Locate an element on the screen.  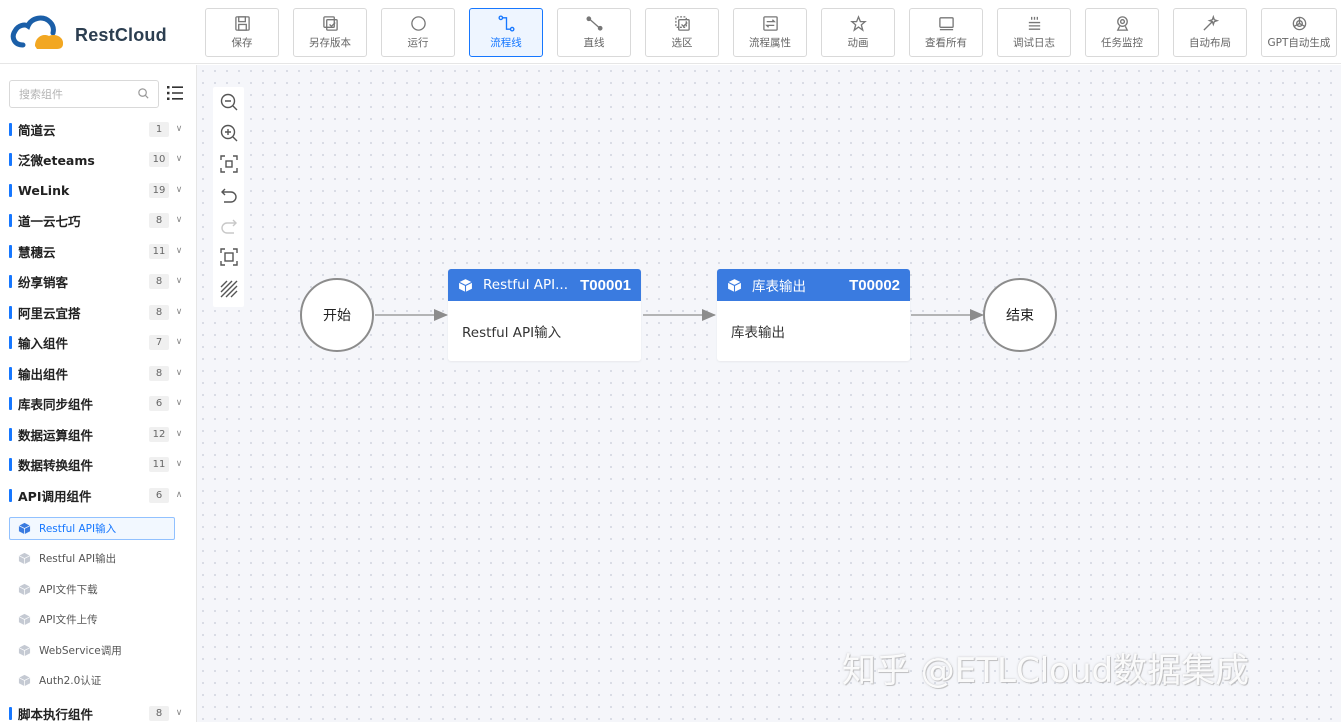
straight-line-icon is located at coordinates (594, 23).